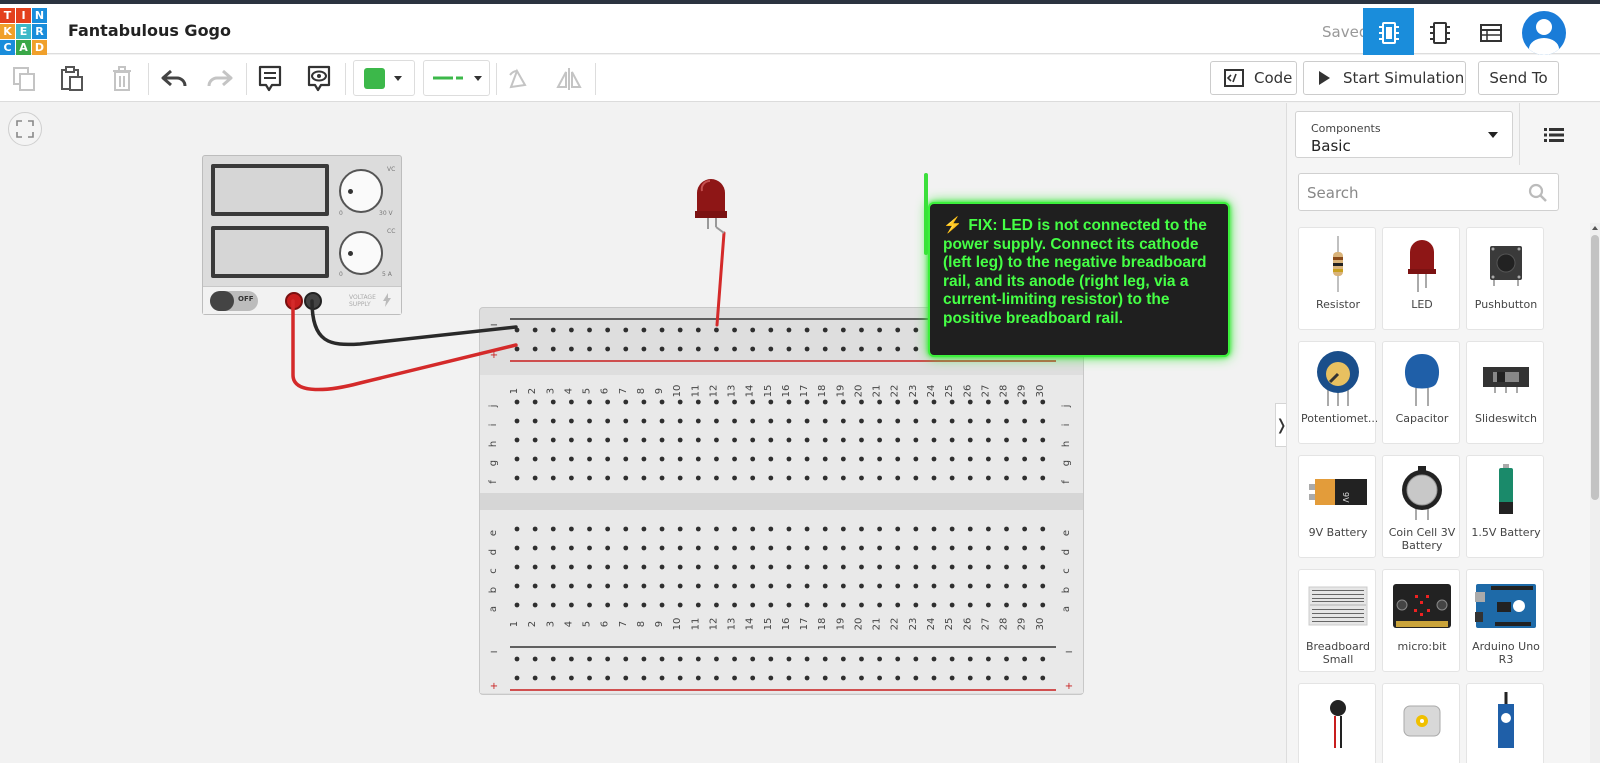 This screenshot has height=763, width=1600. I want to click on coin-cell-icon, so click(1422, 492).